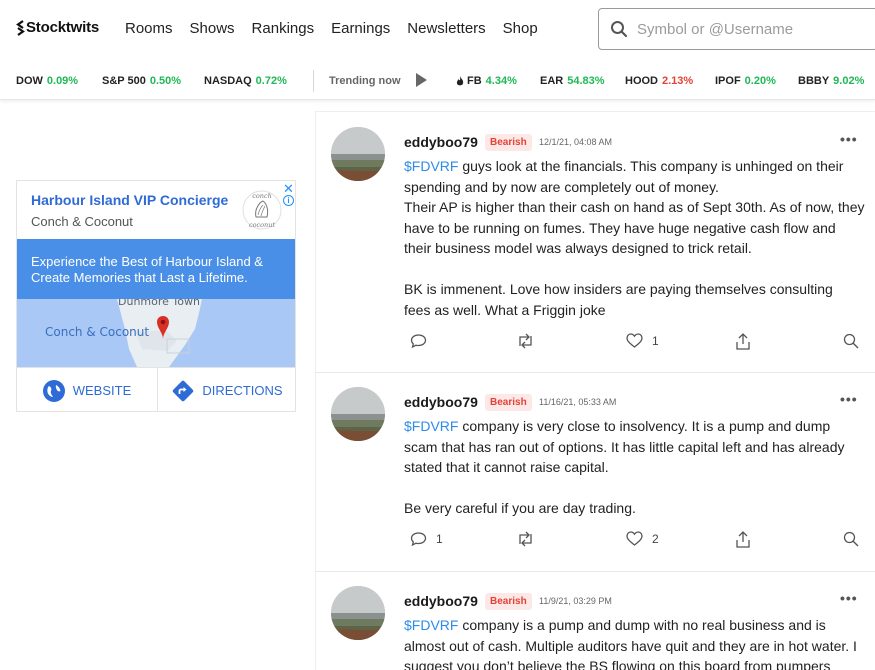 The width and height of the screenshot is (875, 670). What do you see at coordinates (747, 29) in the screenshot?
I see `search-input` at bounding box center [747, 29].